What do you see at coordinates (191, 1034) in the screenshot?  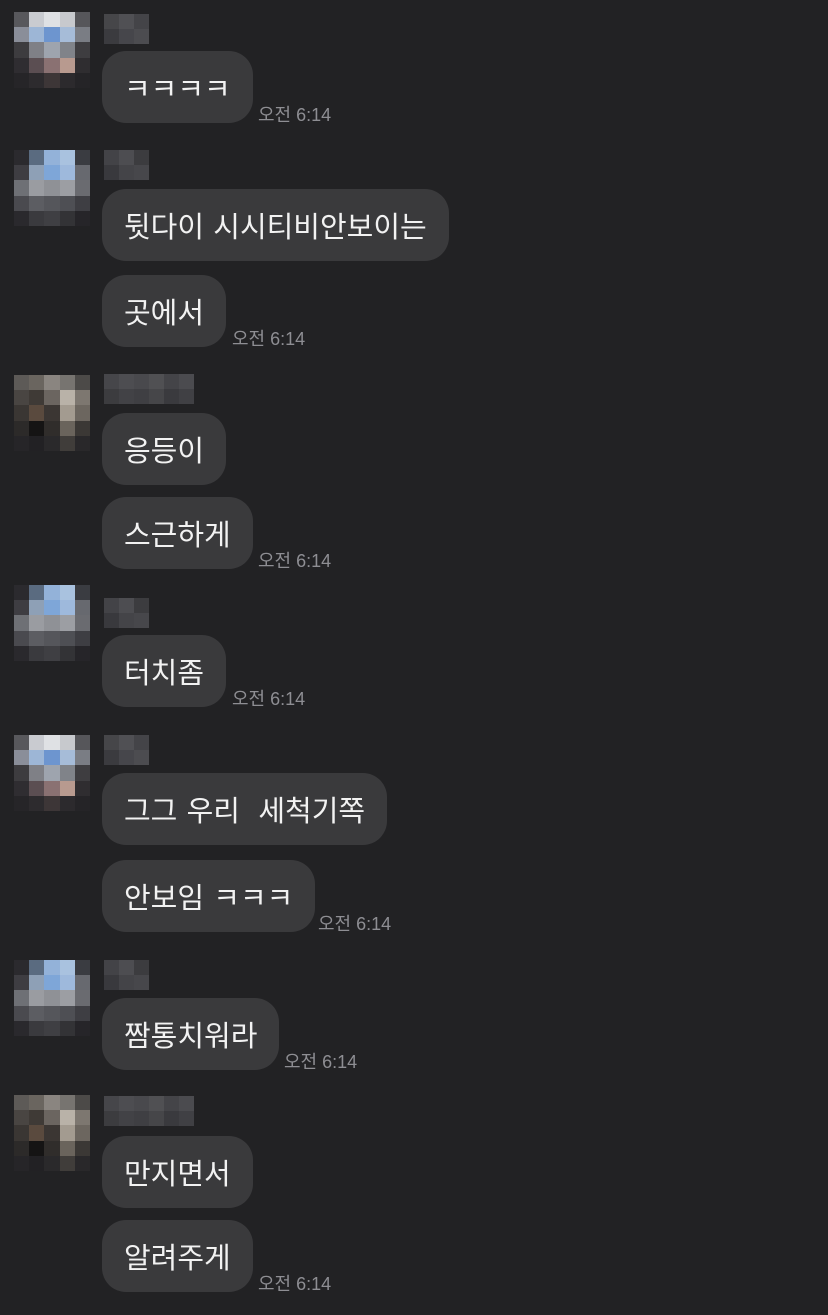 I see `message-bubble: 짬통치워라` at bounding box center [191, 1034].